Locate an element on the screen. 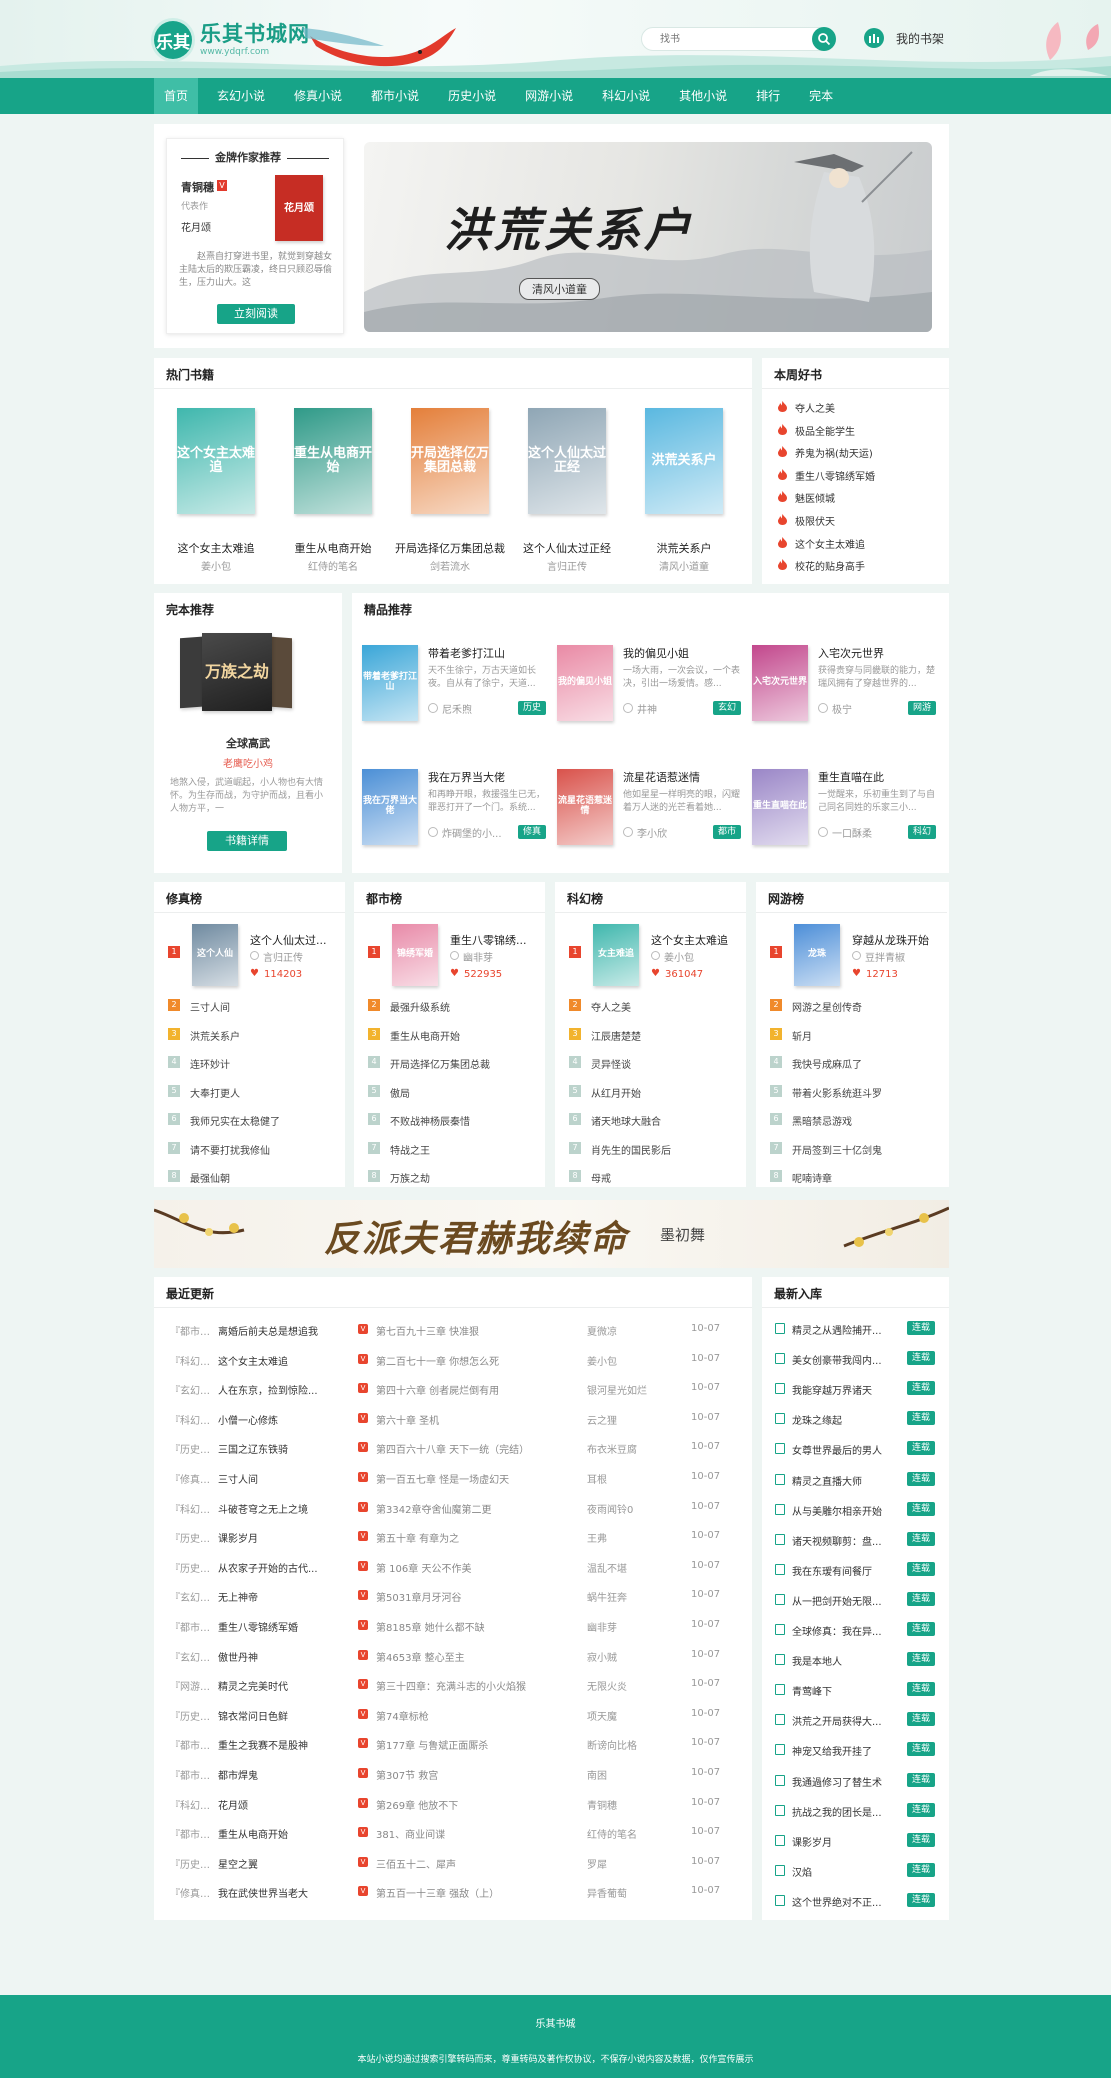  recent-chapter: 第177章 与鲁斌正面厮杀 is located at coordinates (474, 1744).